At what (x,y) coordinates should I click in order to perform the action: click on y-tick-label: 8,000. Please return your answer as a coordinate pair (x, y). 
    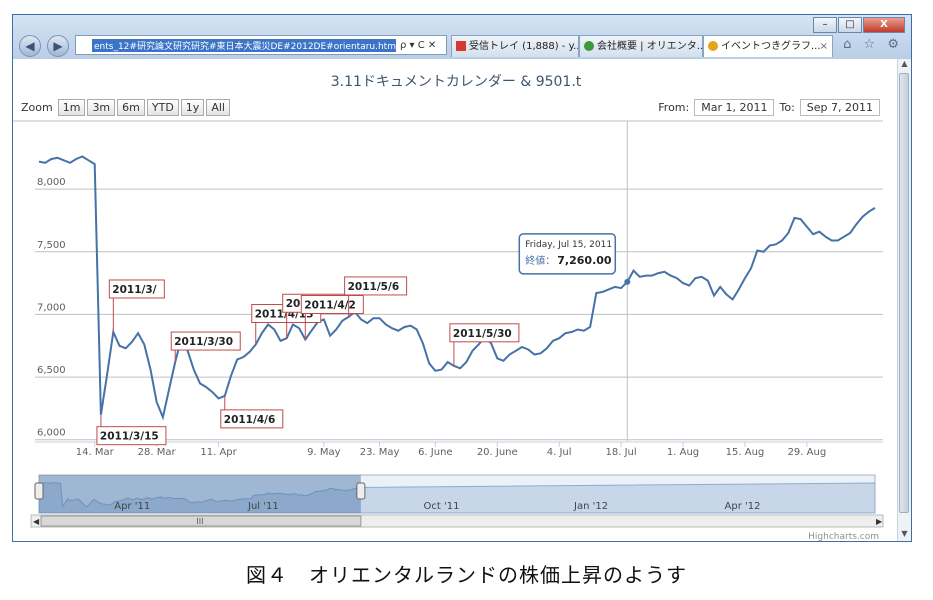
    Looking at the image, I should click on (51, 182).